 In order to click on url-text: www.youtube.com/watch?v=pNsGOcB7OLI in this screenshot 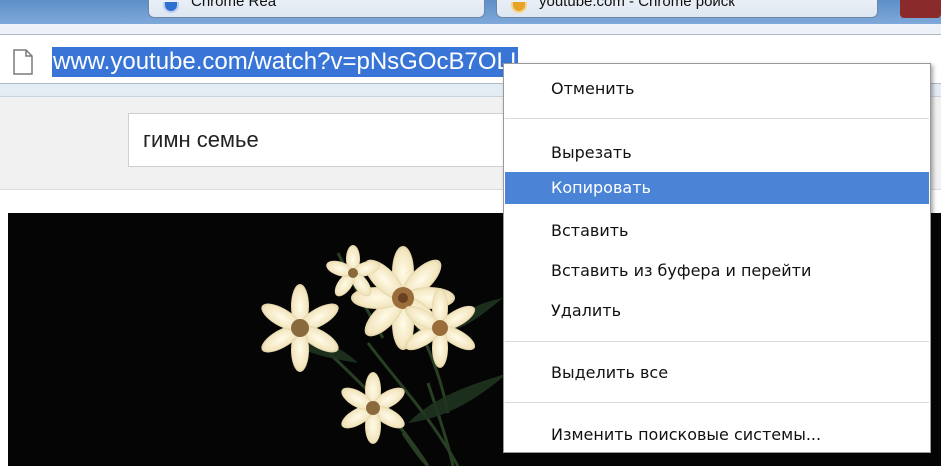, I will do `click(285, 62)`.